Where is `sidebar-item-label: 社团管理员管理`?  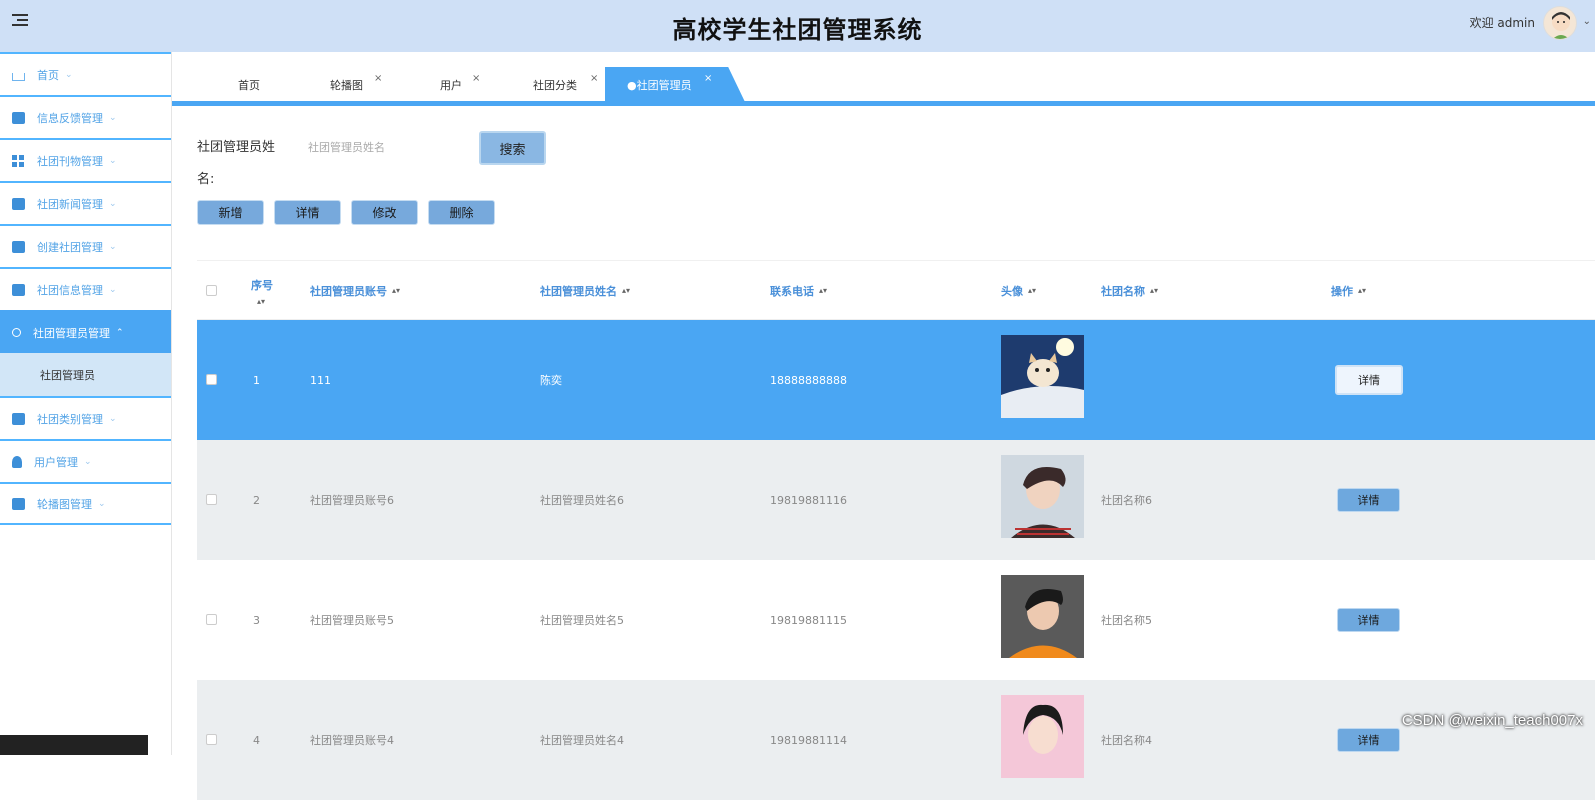
sidebar-item-label: 社团管理员管理 is located at coordinates (71, 333).